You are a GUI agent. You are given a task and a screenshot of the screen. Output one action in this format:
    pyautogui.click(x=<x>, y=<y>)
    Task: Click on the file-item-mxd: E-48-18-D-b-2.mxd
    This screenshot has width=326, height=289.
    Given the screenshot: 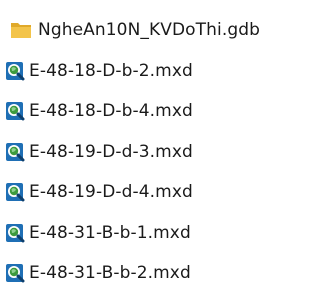 What is the action you would take?
    pyautogui.click(x=165, y=71)
    